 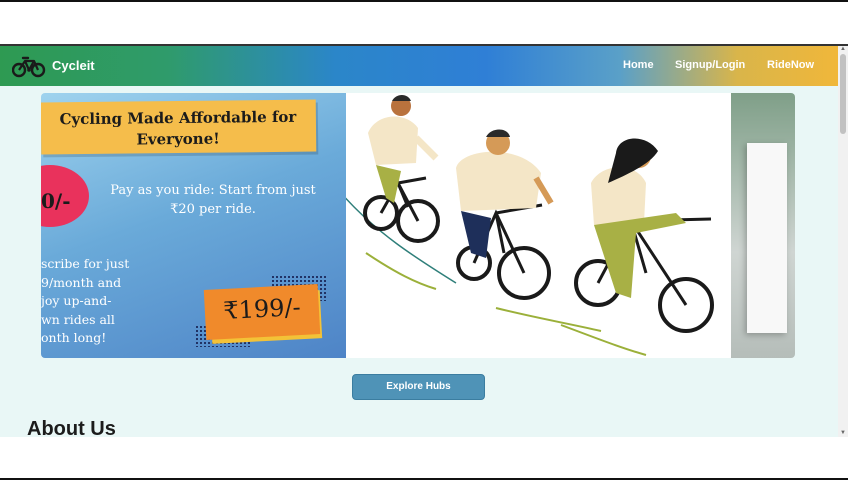 I want to click on badge-price: 0/-, so click(x=56, y=201).